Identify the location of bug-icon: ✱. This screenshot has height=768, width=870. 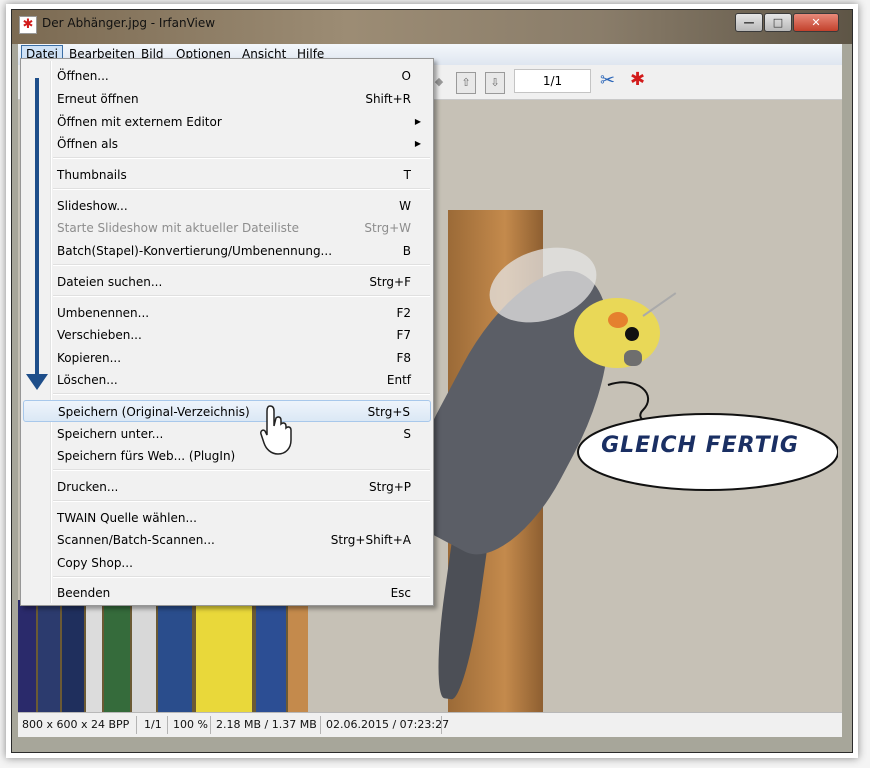
(637, 79).